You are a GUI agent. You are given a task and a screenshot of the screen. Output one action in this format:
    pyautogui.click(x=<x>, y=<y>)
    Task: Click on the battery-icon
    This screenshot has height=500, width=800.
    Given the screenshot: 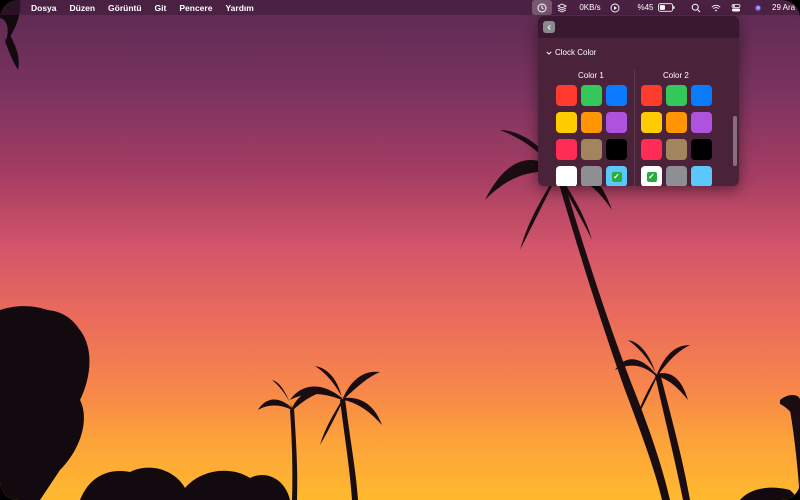 What is the action you would take?
    pyautogui.click(x=666, y=7)
    